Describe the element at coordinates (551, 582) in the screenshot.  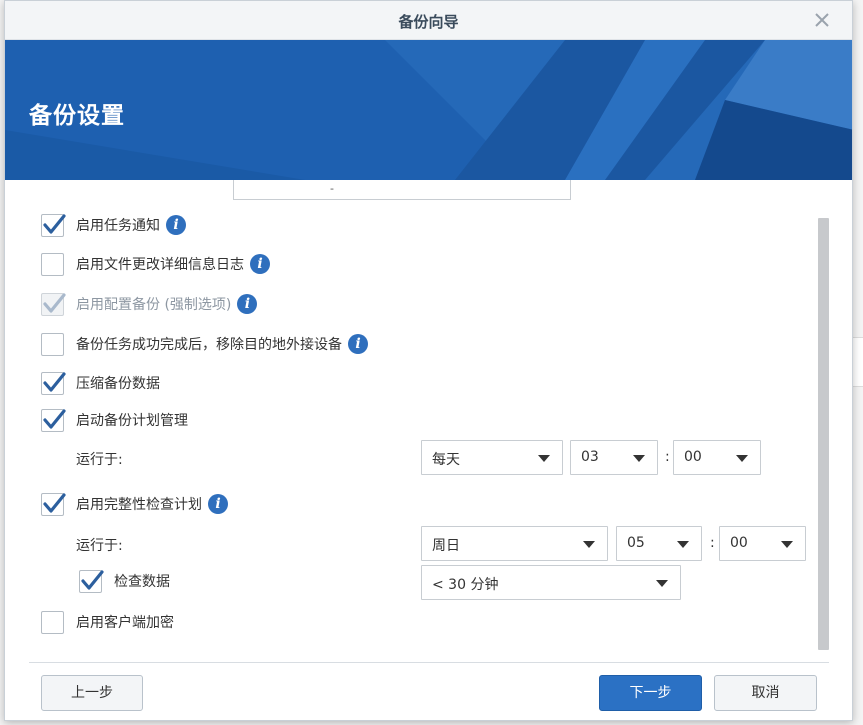
I see `integrity-duration-select: < 30 分钟` at that location.